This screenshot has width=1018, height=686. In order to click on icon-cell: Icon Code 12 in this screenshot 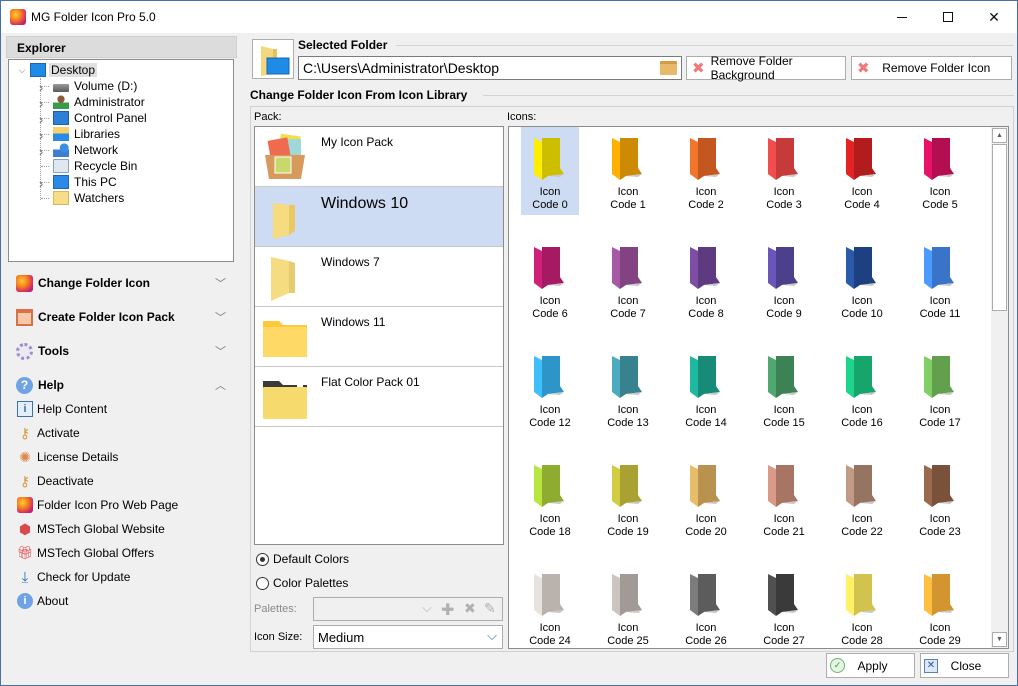, I will do `click(550, 389)`.